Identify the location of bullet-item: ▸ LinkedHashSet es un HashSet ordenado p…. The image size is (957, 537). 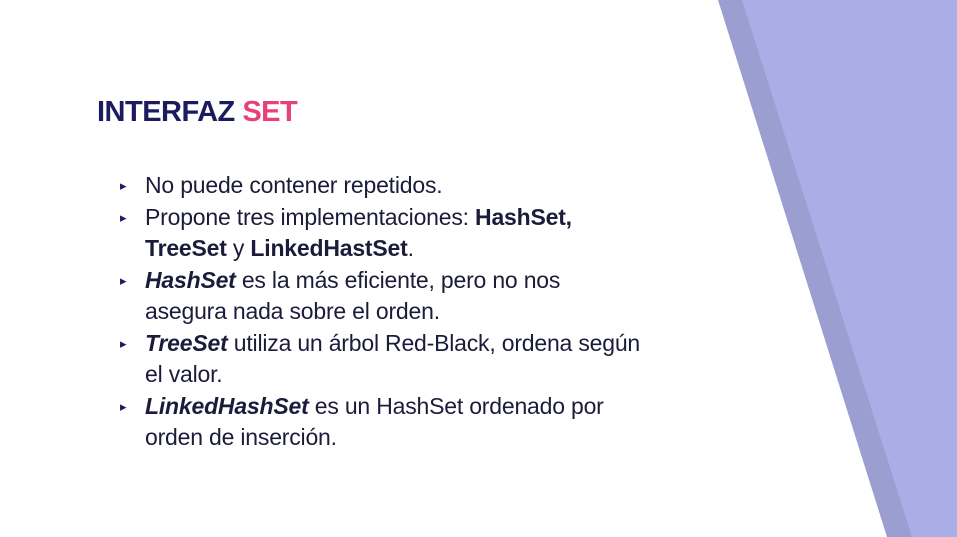
(380, 422).